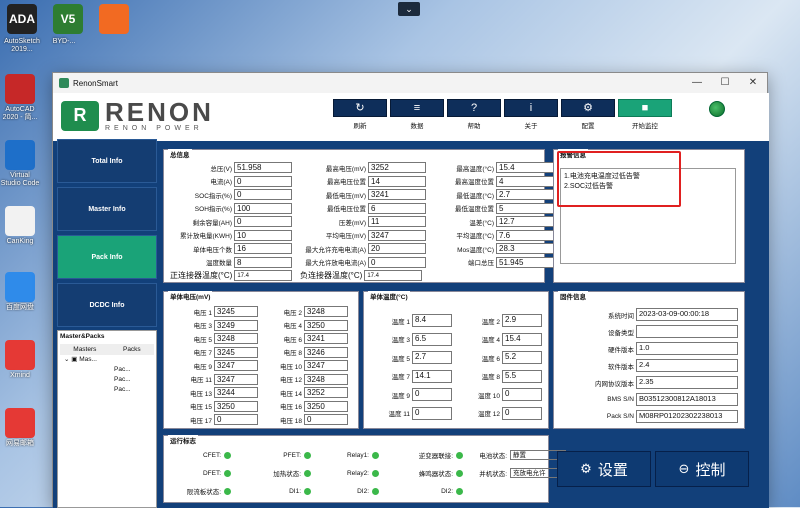  I want to click on desktop-shortcut, so click(114, 20).